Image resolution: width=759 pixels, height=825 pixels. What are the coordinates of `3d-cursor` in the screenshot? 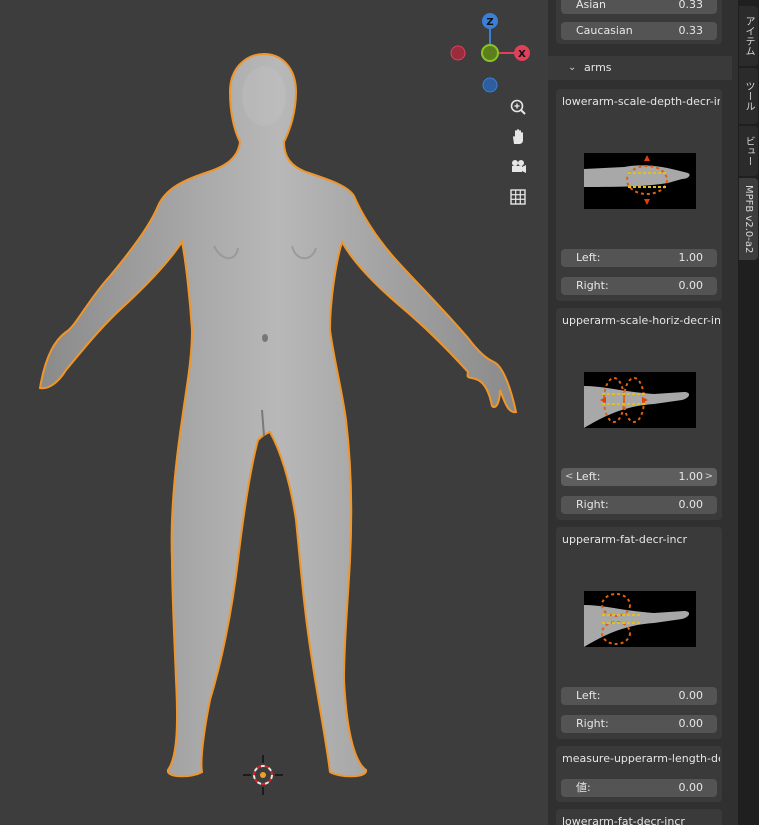 It's located at (263, 775).